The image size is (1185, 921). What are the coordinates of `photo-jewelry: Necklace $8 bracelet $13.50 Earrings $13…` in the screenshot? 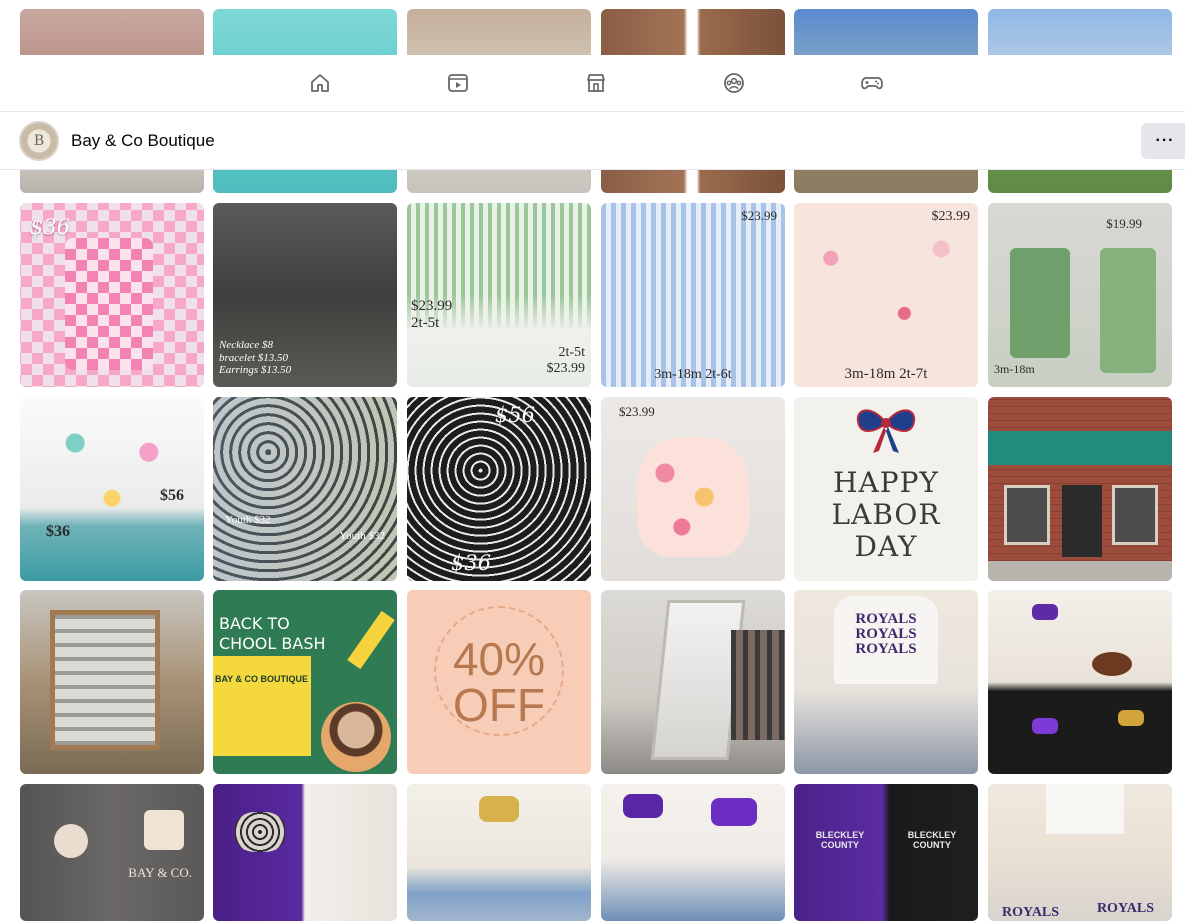 It's located at (305, 295).